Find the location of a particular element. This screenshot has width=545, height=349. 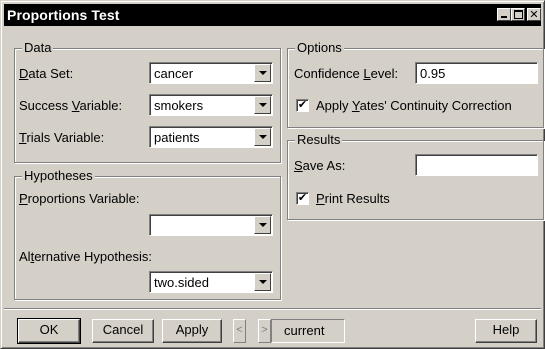

minimize-icon is located at coordinates (504, 17).